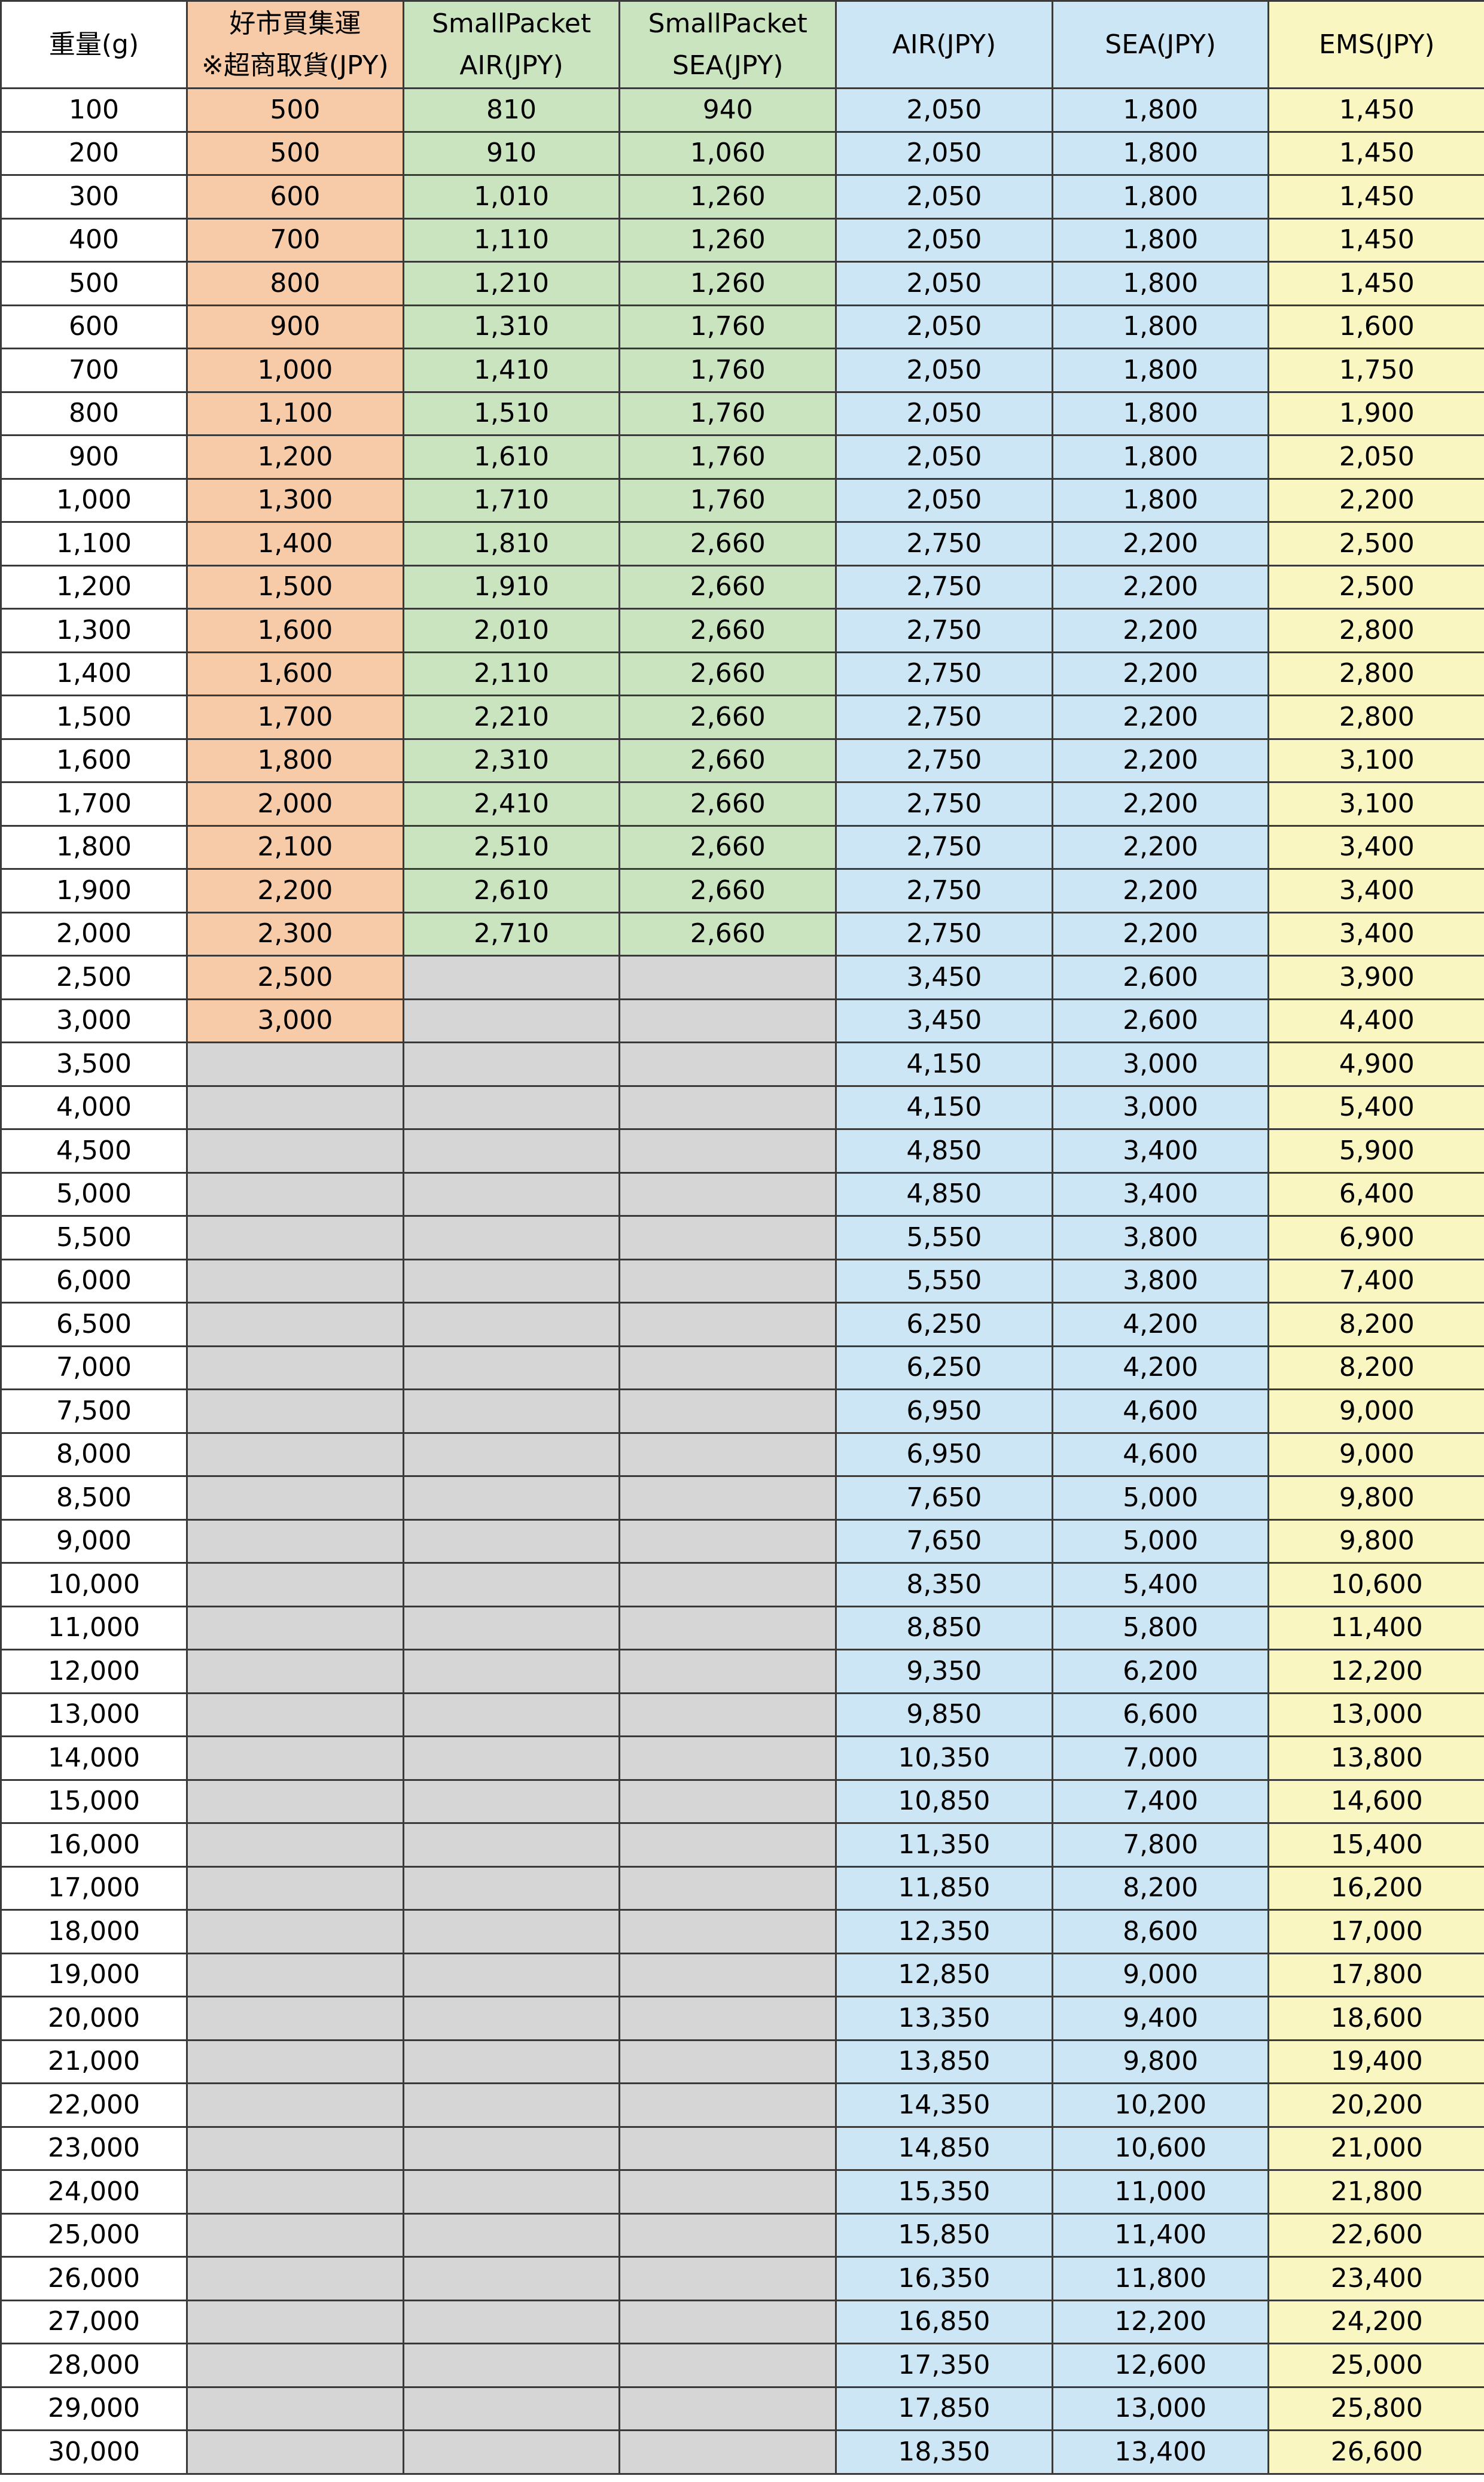 This screenshot has width=1484, height=2482. I want to click on cell-weight: 700, so click(94, 370).